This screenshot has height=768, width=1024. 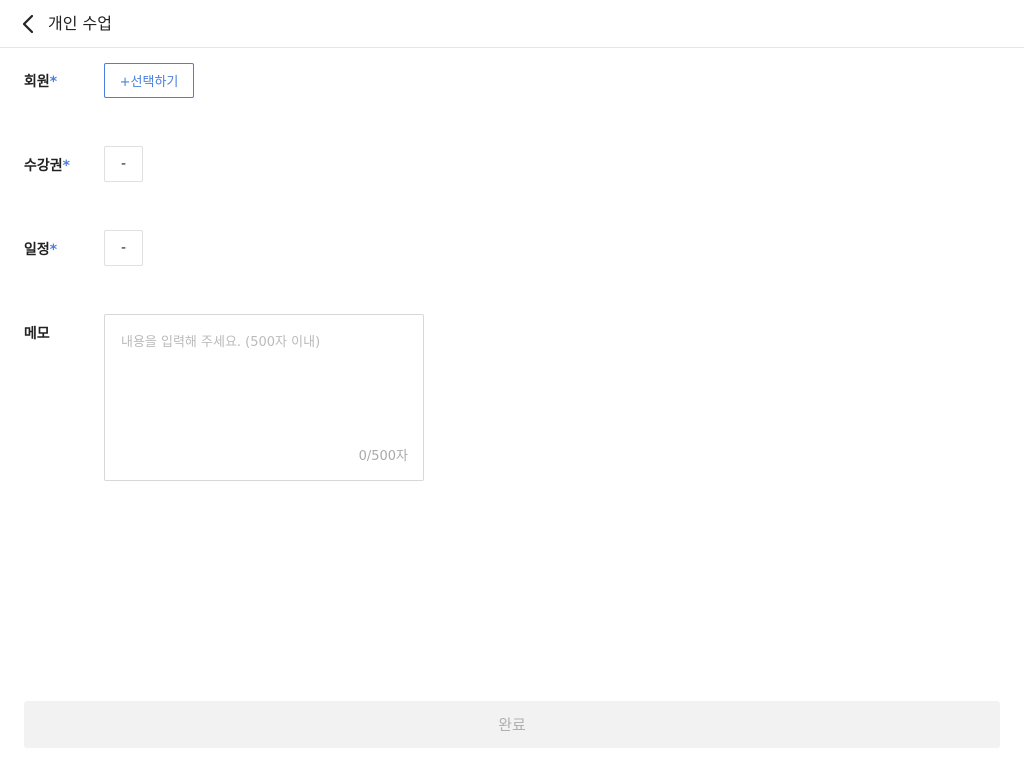 I want to click on back-button, so click(x=28, y=24).